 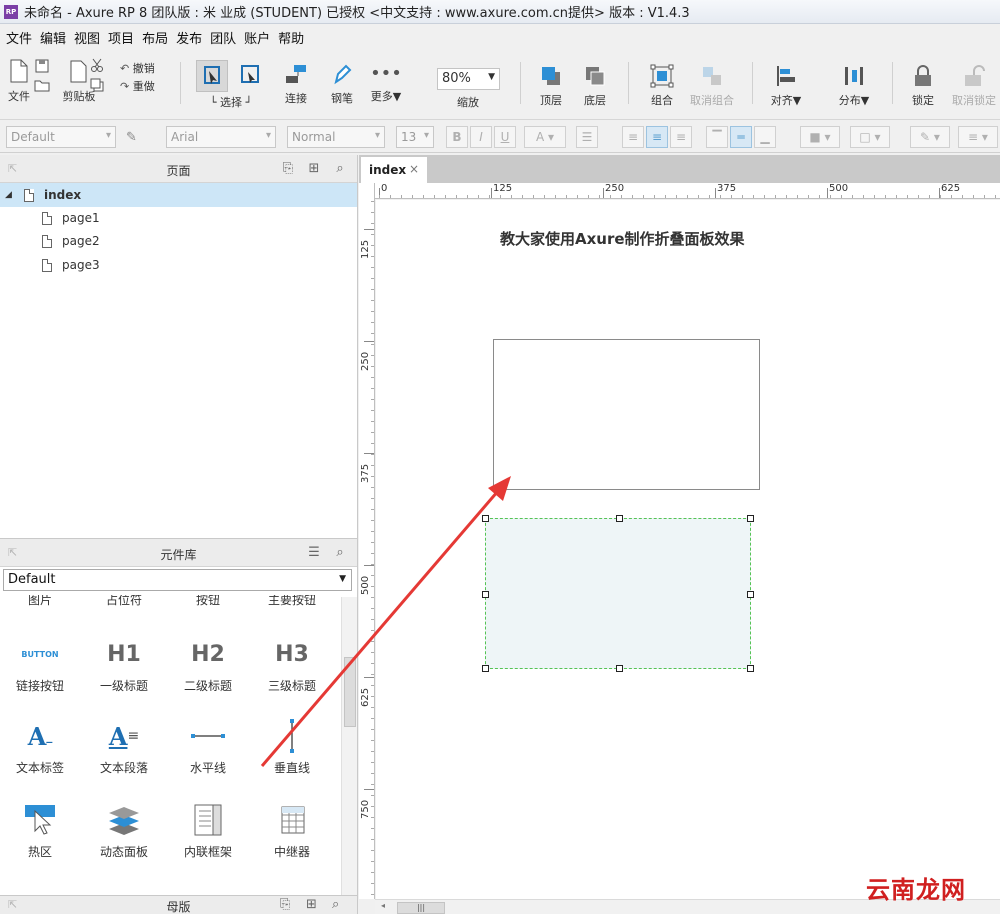 What do you see at coordinates (61, 137) in the screenshot?
I see `style-select: Default` at bounding box center [61, 137].